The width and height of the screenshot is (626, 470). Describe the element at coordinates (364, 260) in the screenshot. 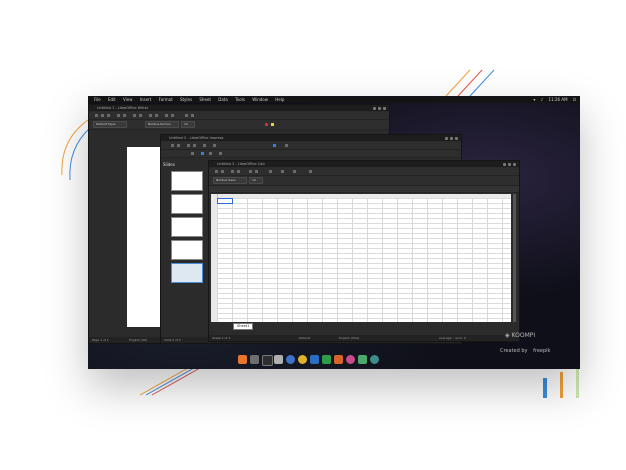

I see `spreadsheet-grid` at that location.